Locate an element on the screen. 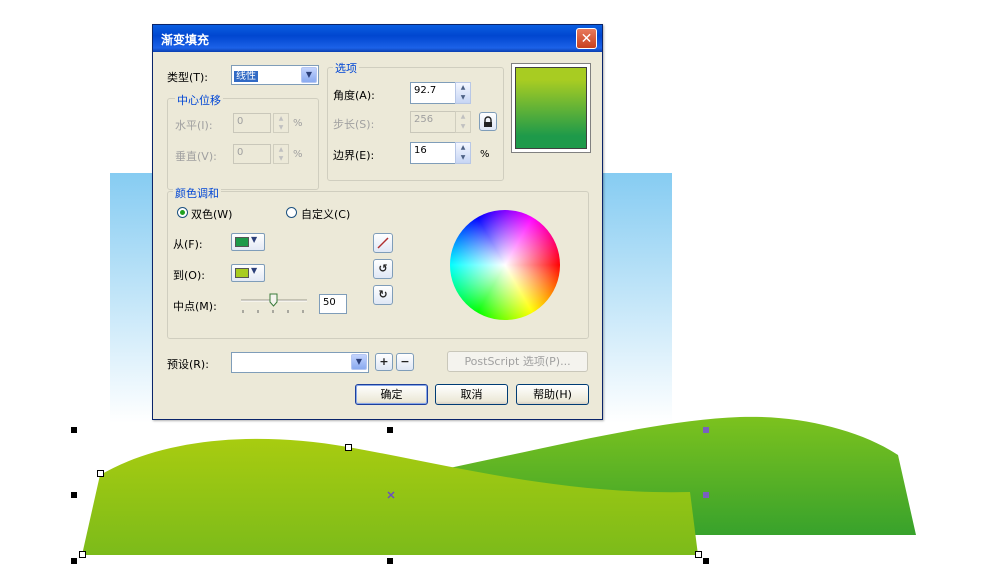 The height and width of the screenshot is (578, 1002). color-blend-title: 颜色调和 is located at coordinates (197, 193).